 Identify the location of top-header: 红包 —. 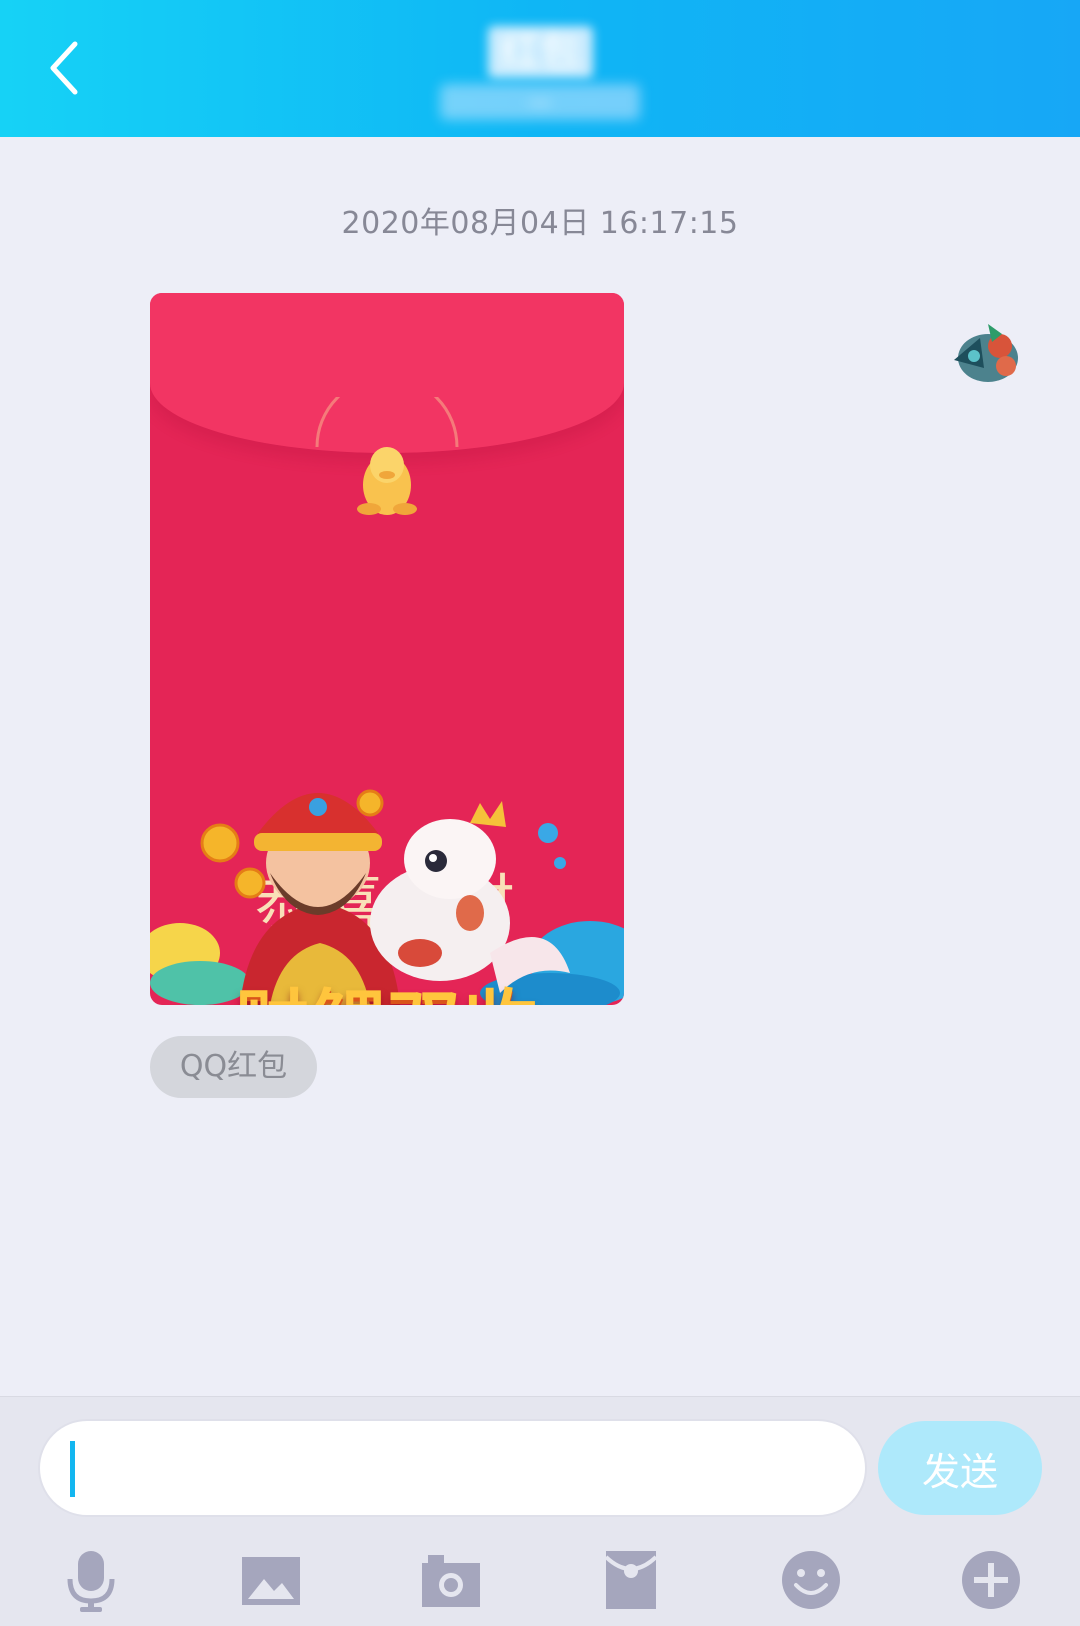
(540, 68).